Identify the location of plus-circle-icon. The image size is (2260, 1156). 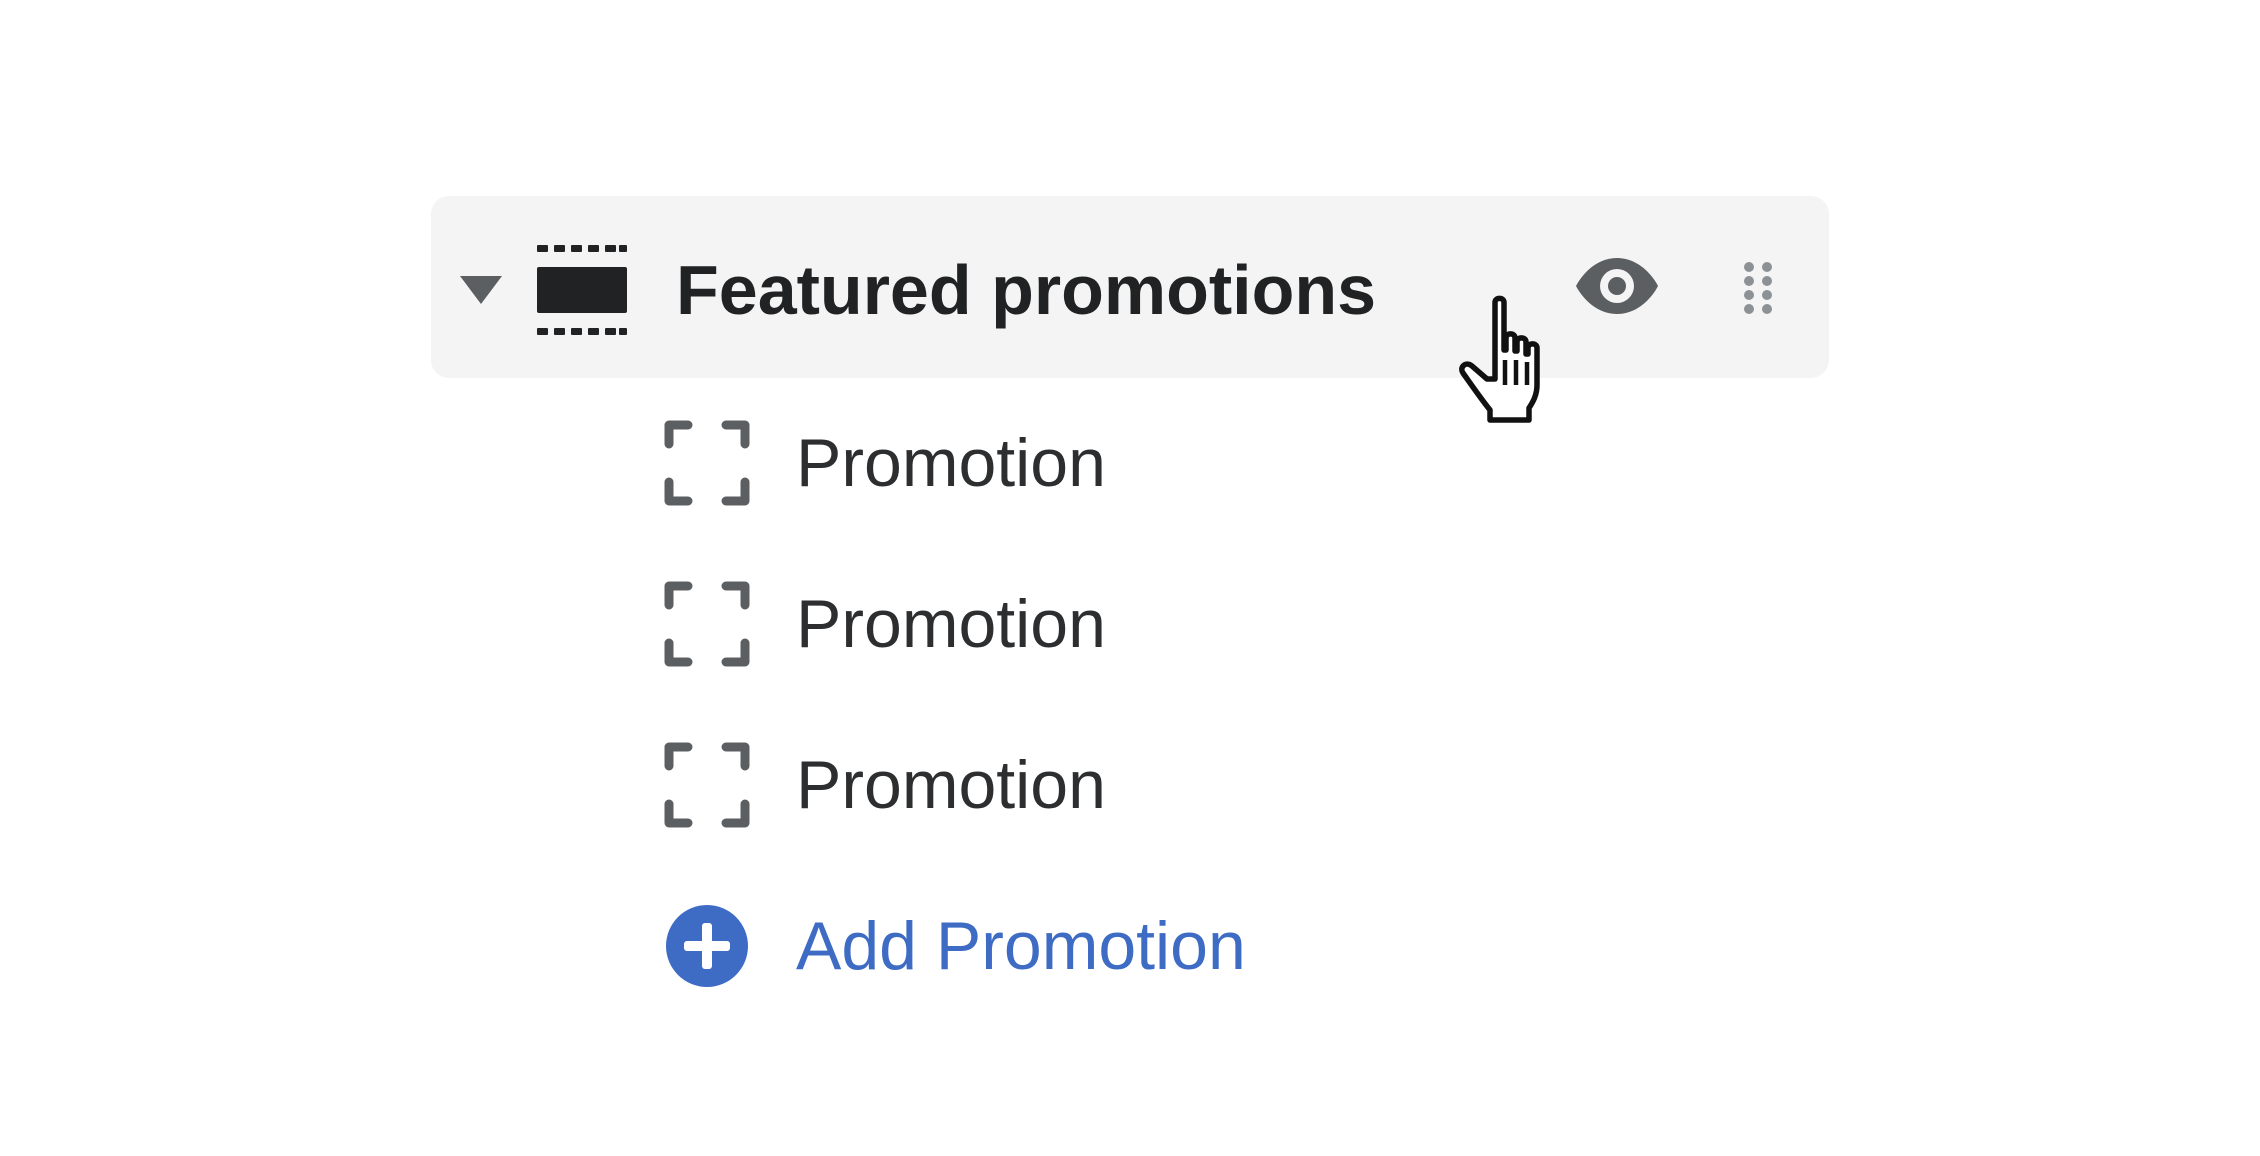
(707, 946).